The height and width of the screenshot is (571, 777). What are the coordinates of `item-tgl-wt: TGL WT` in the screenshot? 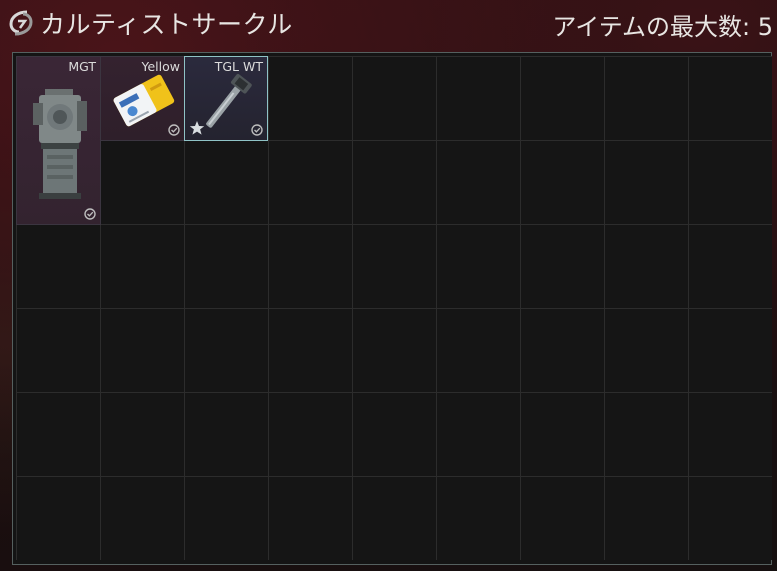 It's located at (226, 98).